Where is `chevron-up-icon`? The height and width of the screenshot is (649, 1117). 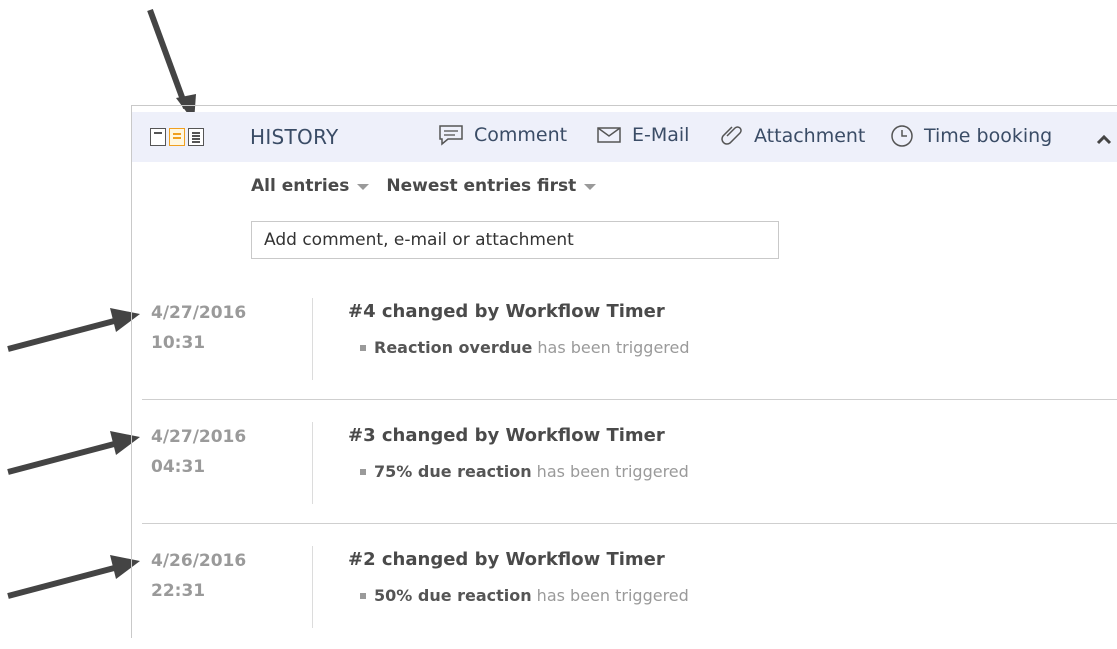
chevron-up-icon is located at coordinates (1104, 139).